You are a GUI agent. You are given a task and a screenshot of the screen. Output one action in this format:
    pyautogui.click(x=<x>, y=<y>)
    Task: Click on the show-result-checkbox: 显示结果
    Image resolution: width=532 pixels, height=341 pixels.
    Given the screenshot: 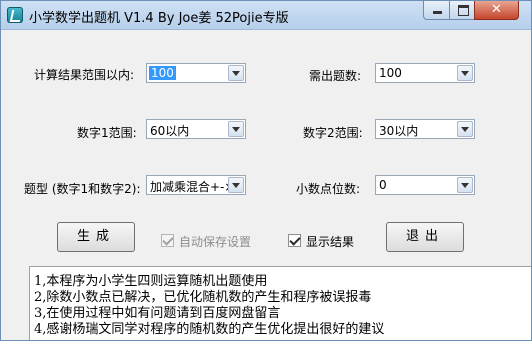 What is the action you would take?
    pyautogui.click(x=328, y=241)
    